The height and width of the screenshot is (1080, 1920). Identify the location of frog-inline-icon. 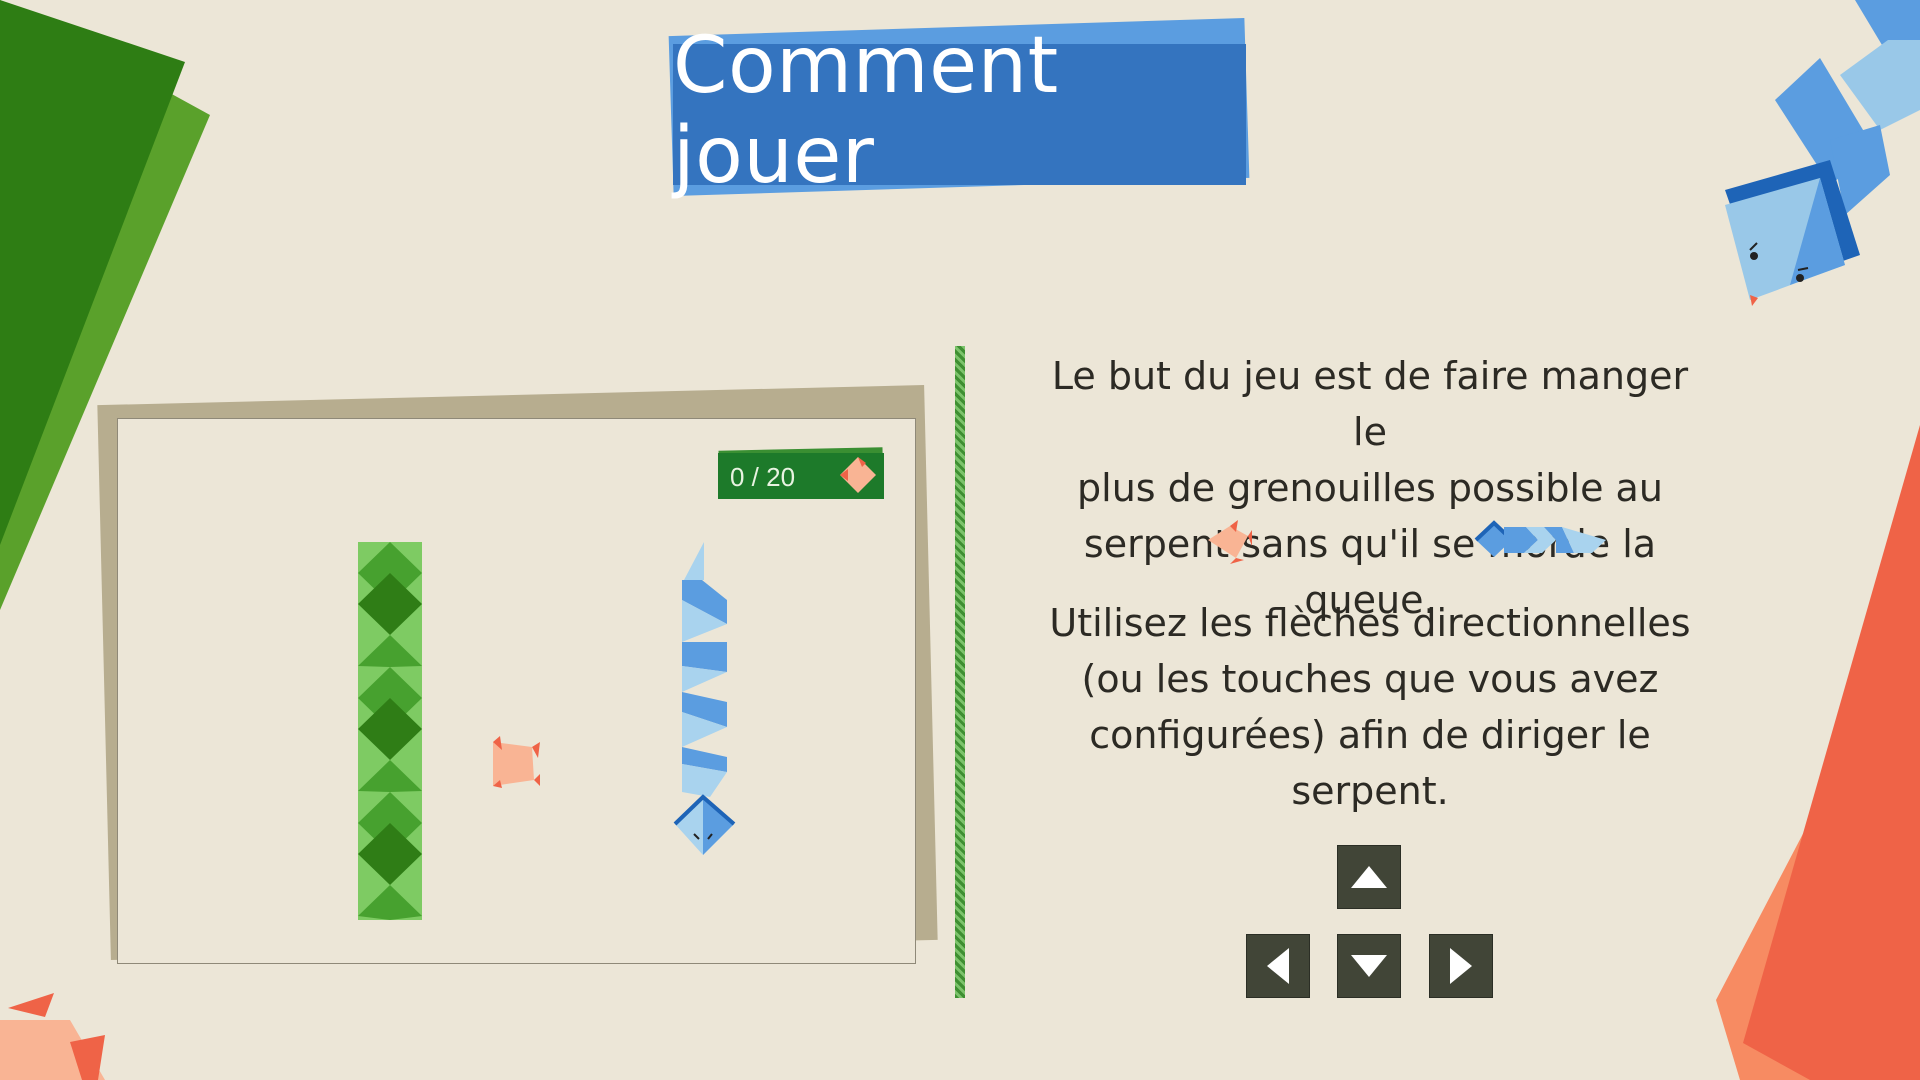
(1230, 542).